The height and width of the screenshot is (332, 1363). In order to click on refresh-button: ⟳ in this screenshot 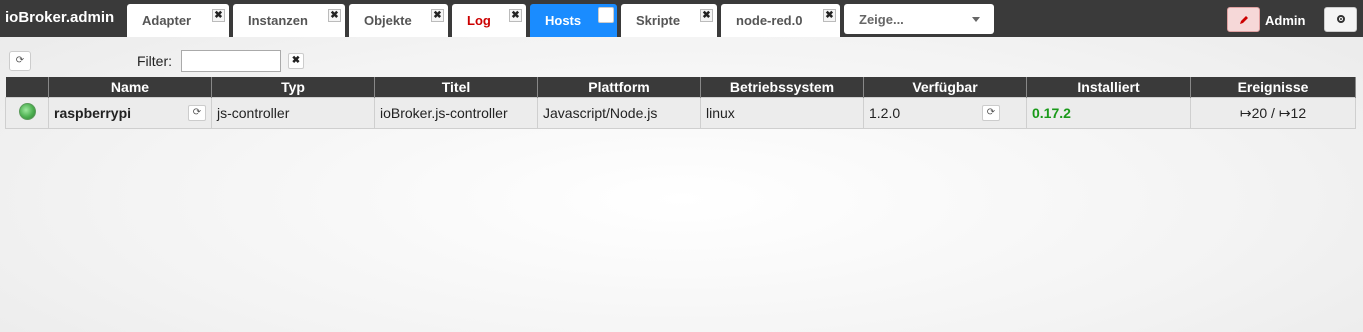, I will do `click(20, 61)`.